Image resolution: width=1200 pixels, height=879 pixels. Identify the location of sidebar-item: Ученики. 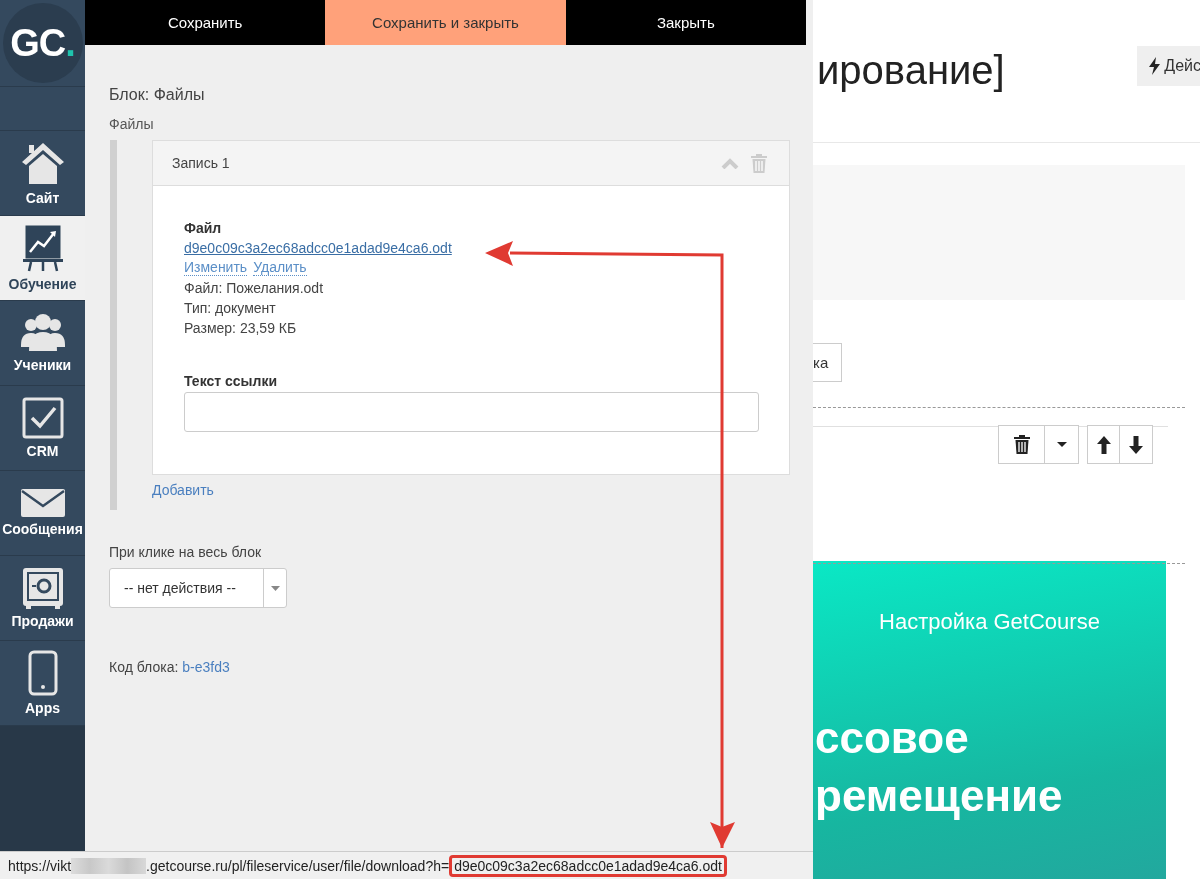
(42, 343).